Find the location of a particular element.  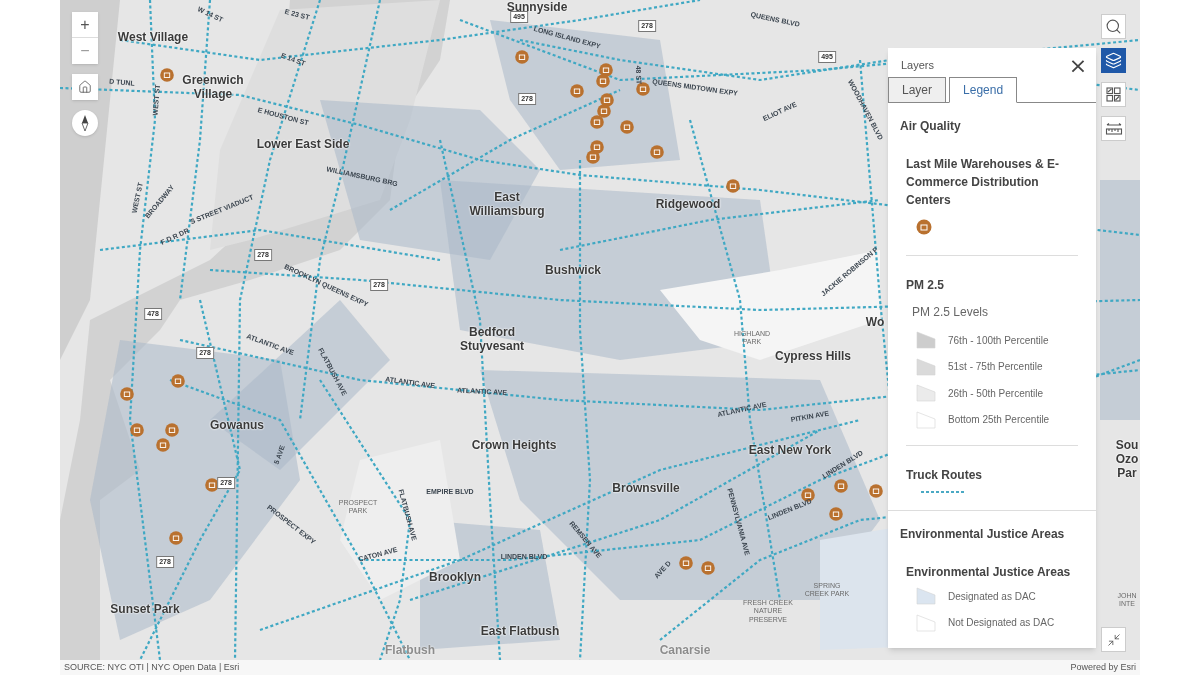

legend-label: Not Designated as DAC is located at coordinates (1001, 623).